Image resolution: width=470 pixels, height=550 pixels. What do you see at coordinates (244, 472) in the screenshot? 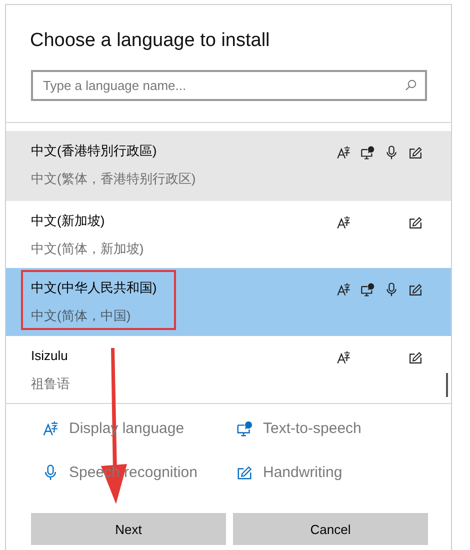
I see `pen-box-icon` at bounding box center [244, 472].